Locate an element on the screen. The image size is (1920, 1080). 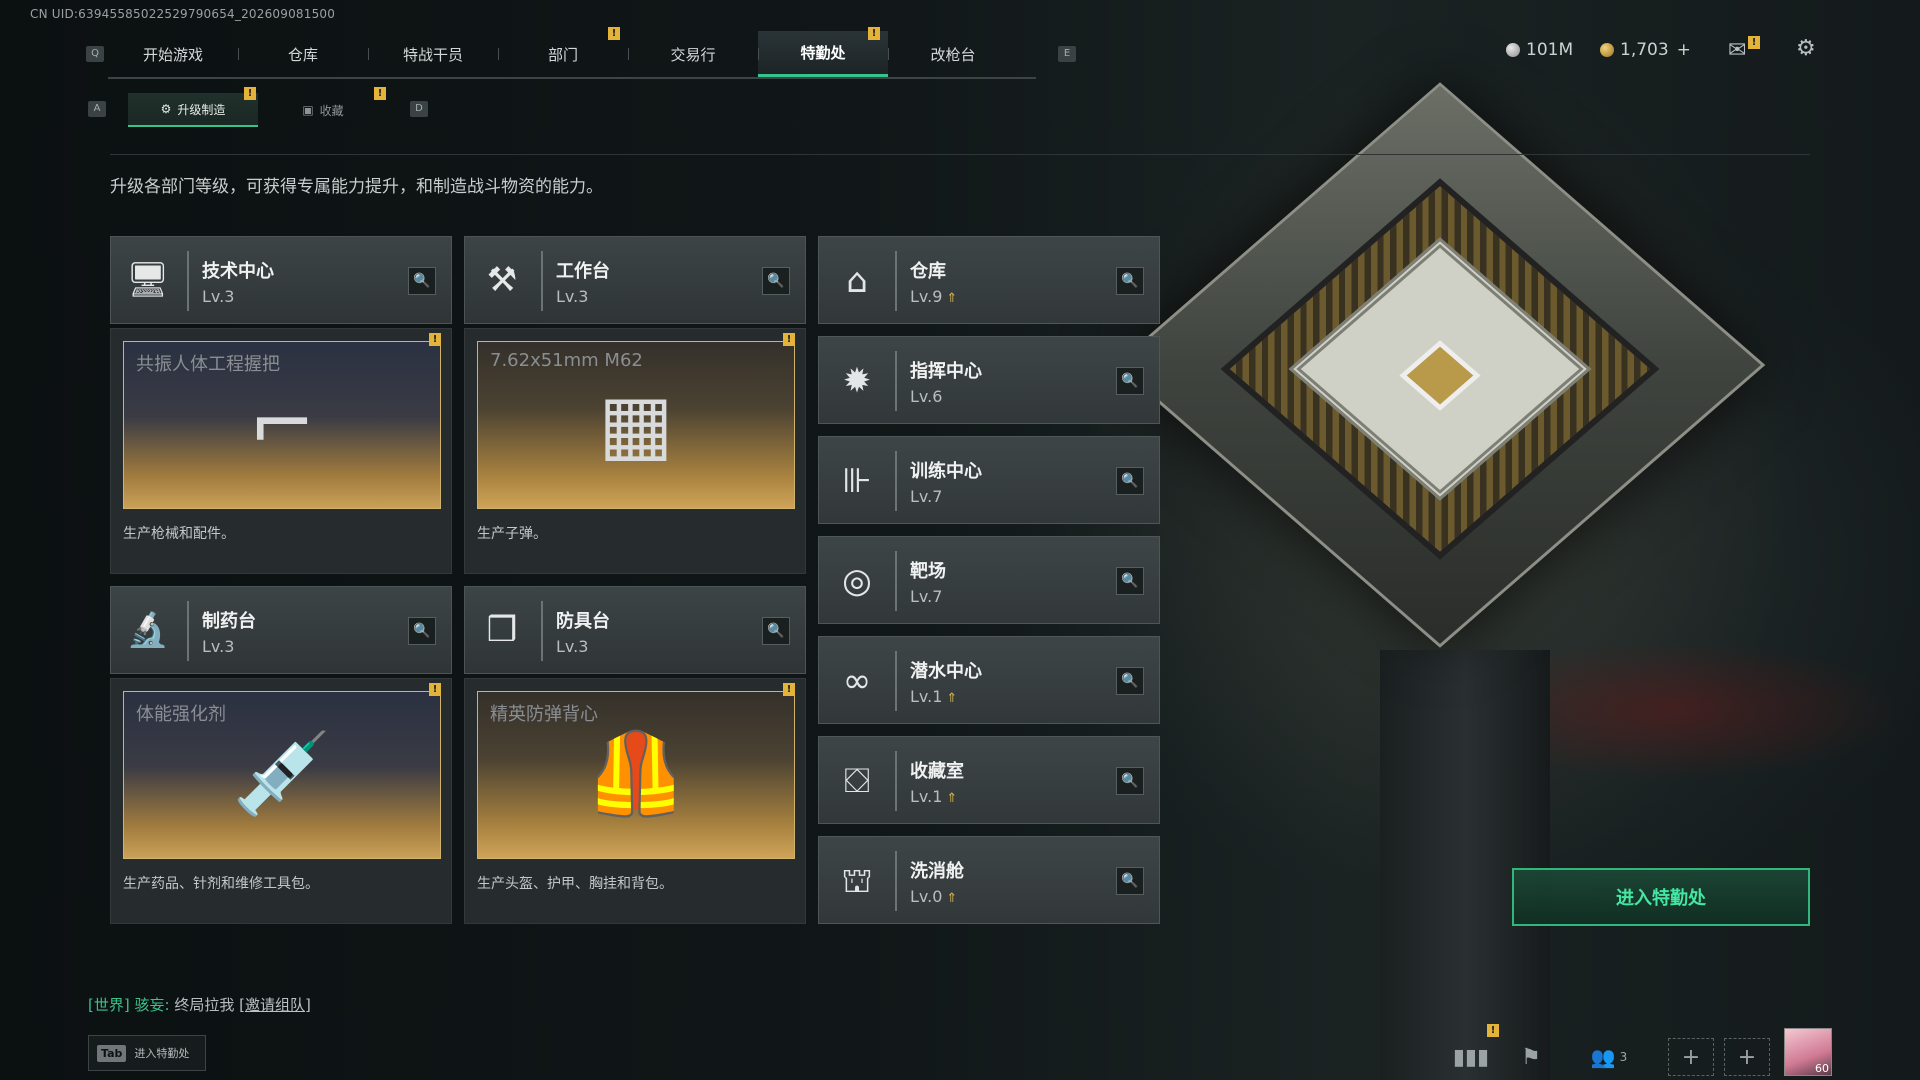
production-card-header: 🔬 制药台 Lv.3 🔍 is located at coordinates (281, 630).